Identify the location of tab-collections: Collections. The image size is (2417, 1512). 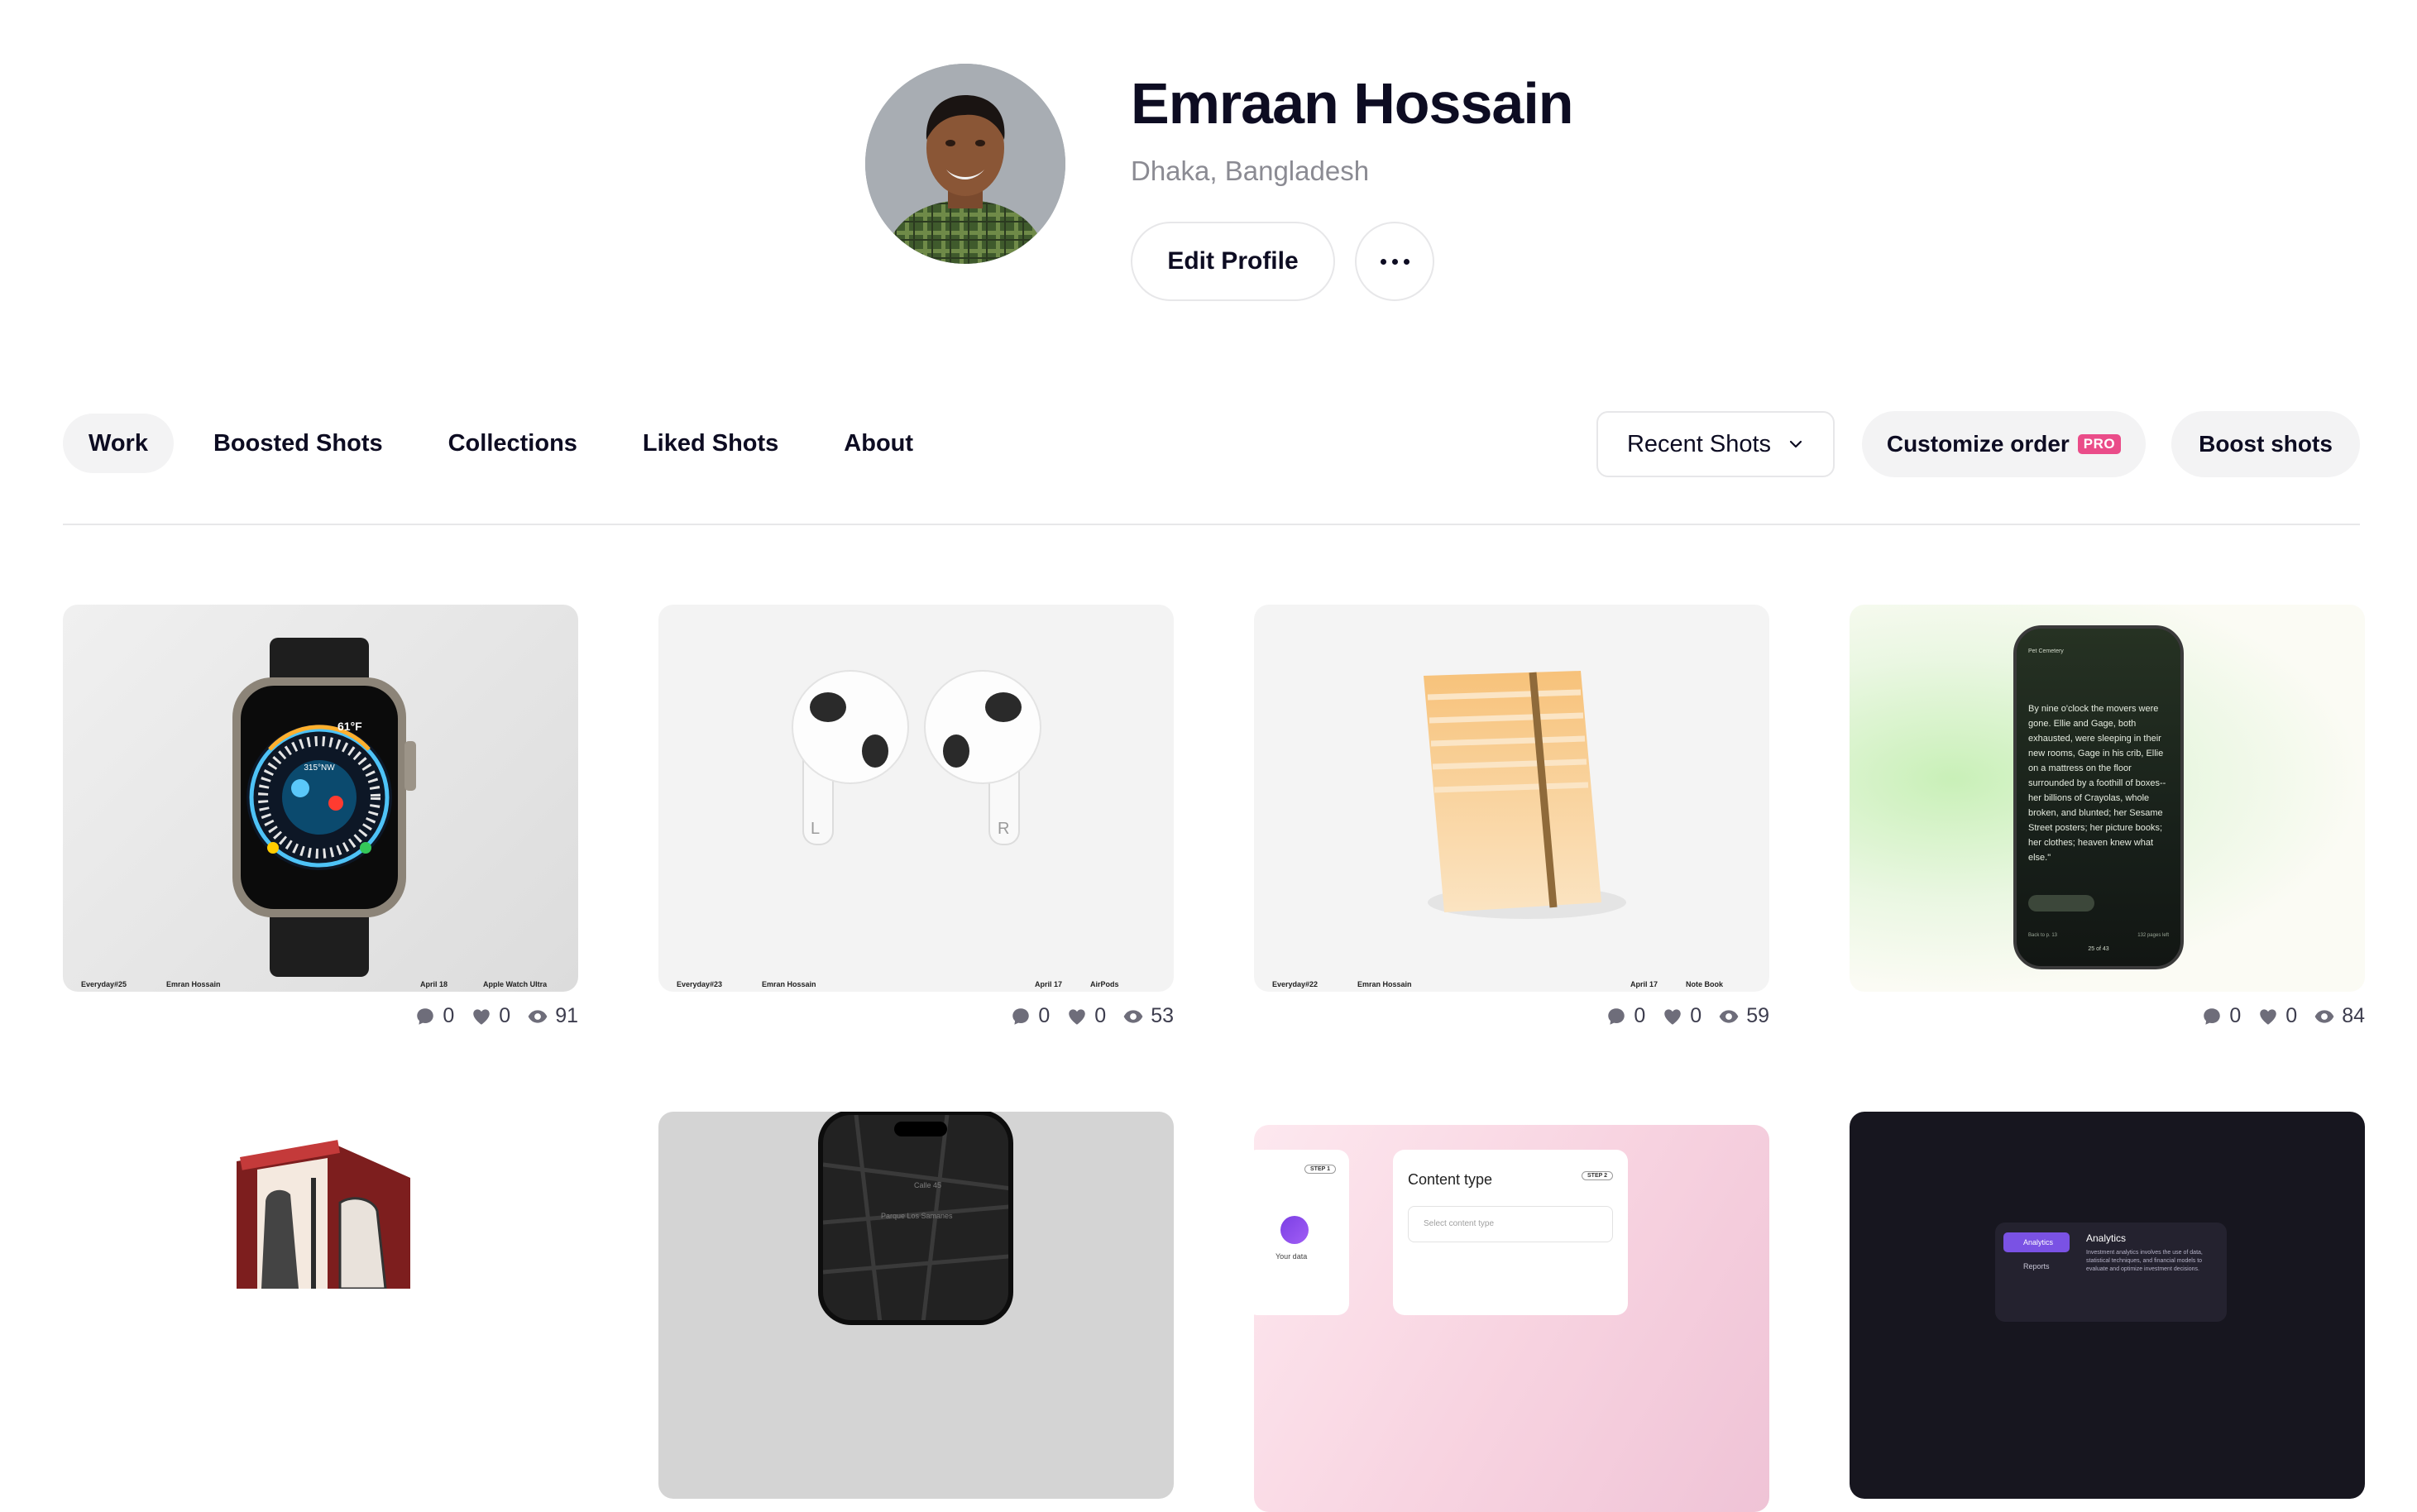
(513, 443).